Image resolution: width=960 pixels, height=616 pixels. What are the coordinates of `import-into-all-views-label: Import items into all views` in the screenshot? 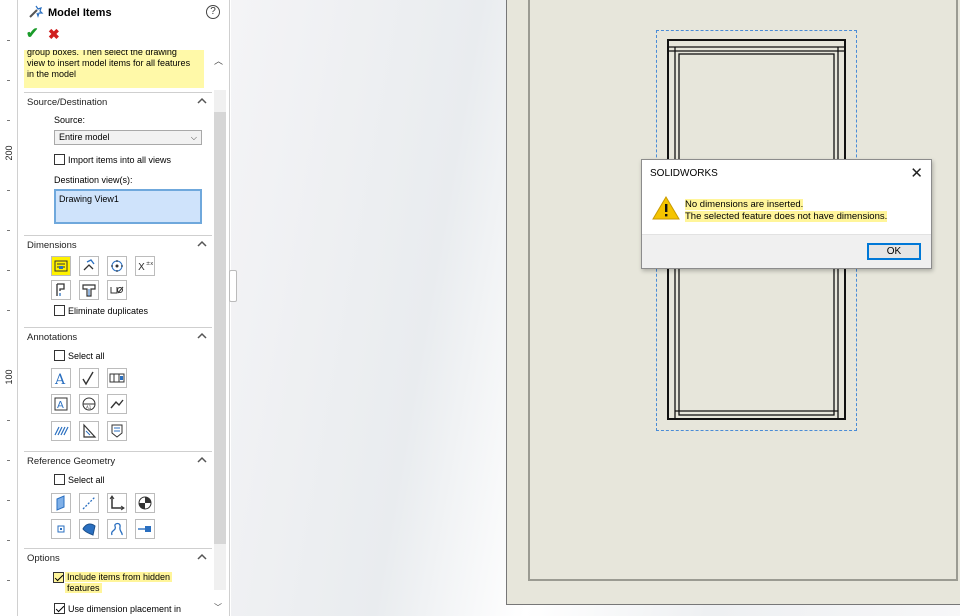 It's located at (120, 160).